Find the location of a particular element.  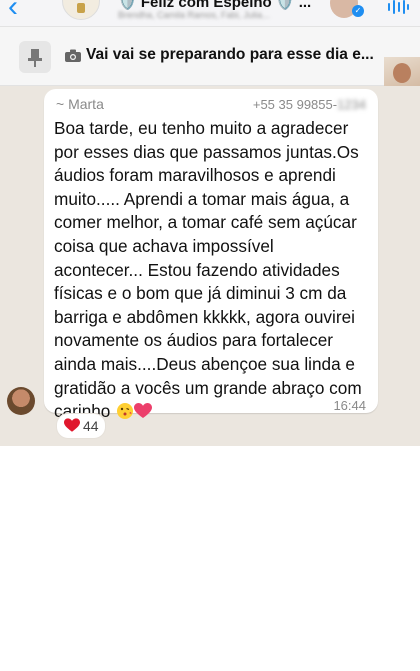

heart-emoji-icon is located at coordinates (143, 411).